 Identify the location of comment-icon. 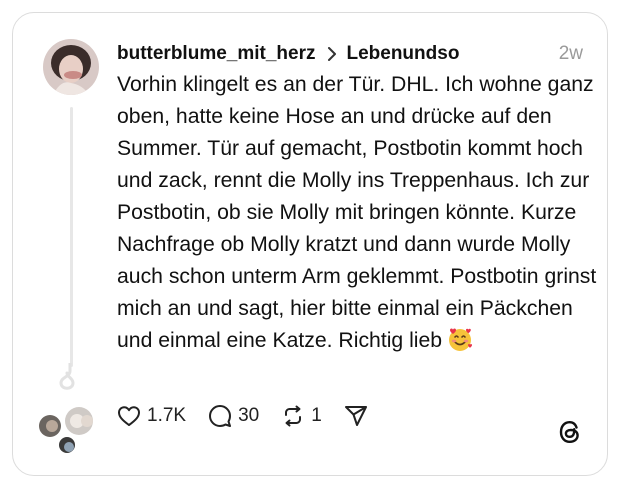
(220, 416).